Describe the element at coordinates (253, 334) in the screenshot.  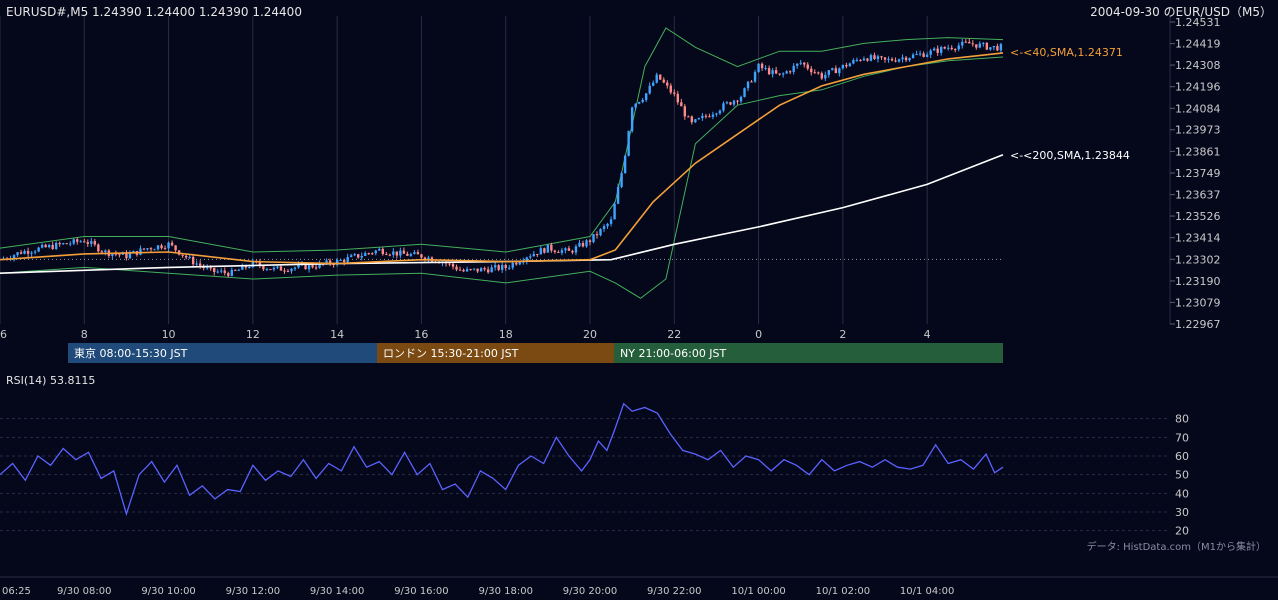
I see `price-x-tick-label: 12` at that location.